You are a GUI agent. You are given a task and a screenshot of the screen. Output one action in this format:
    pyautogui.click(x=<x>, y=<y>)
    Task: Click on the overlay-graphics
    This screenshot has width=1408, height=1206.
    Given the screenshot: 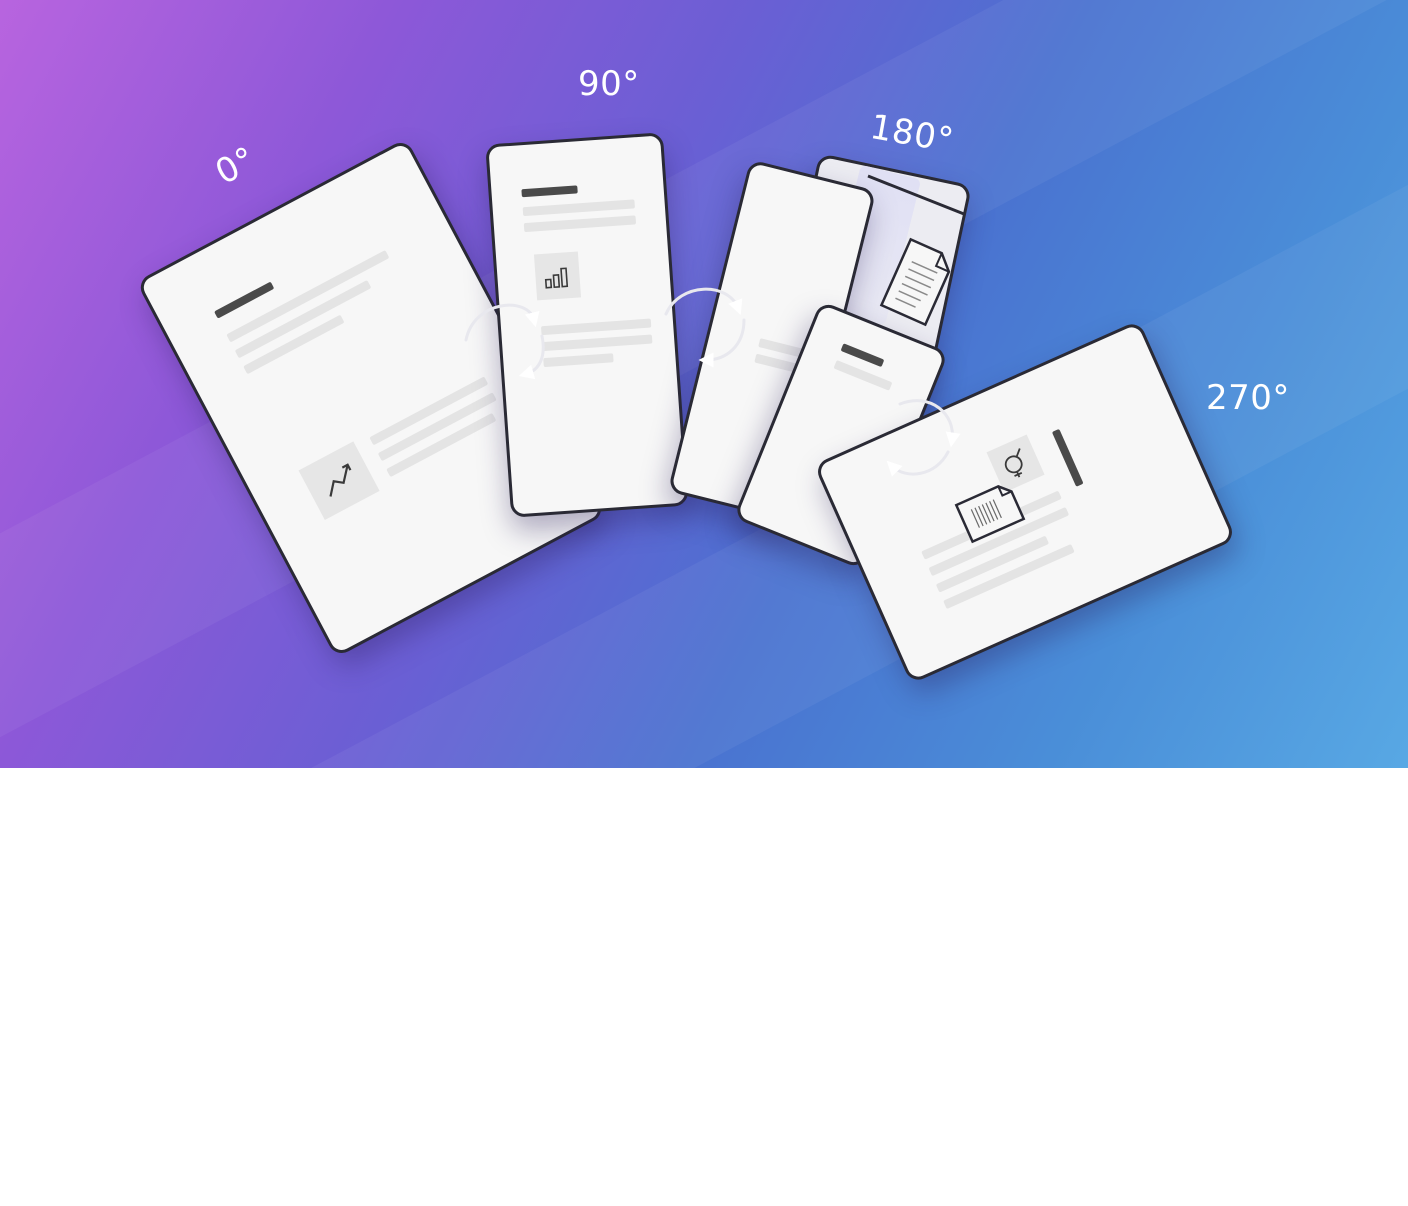 What is the action you would take?
    pyautogui.click(x=745, y=359)
    